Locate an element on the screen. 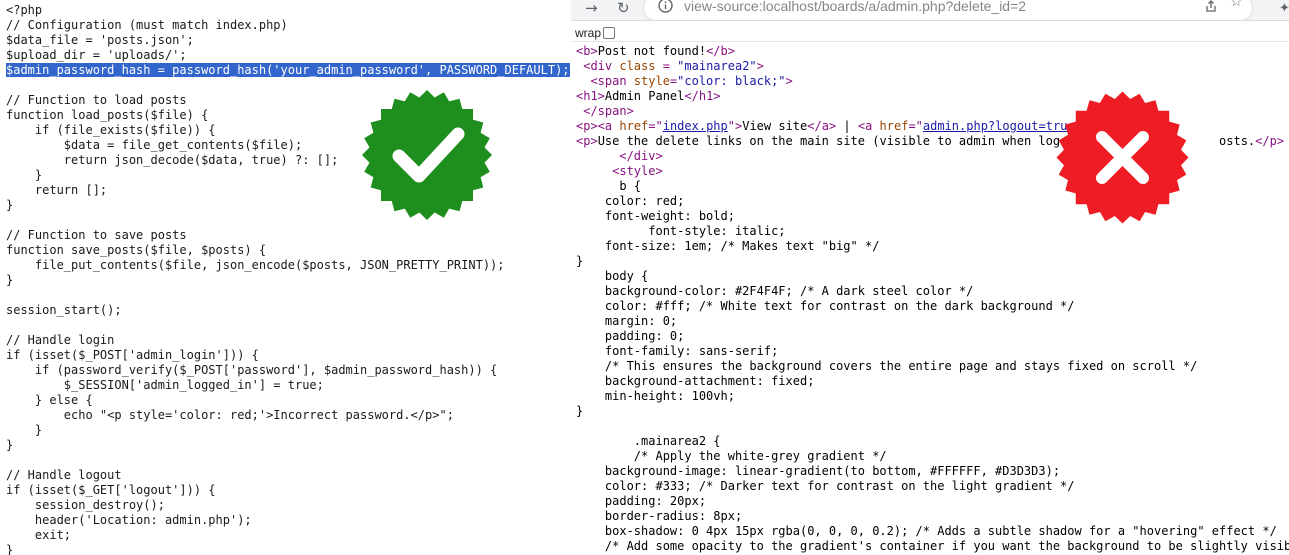  source-token: | is located at coordinates (847, 126).